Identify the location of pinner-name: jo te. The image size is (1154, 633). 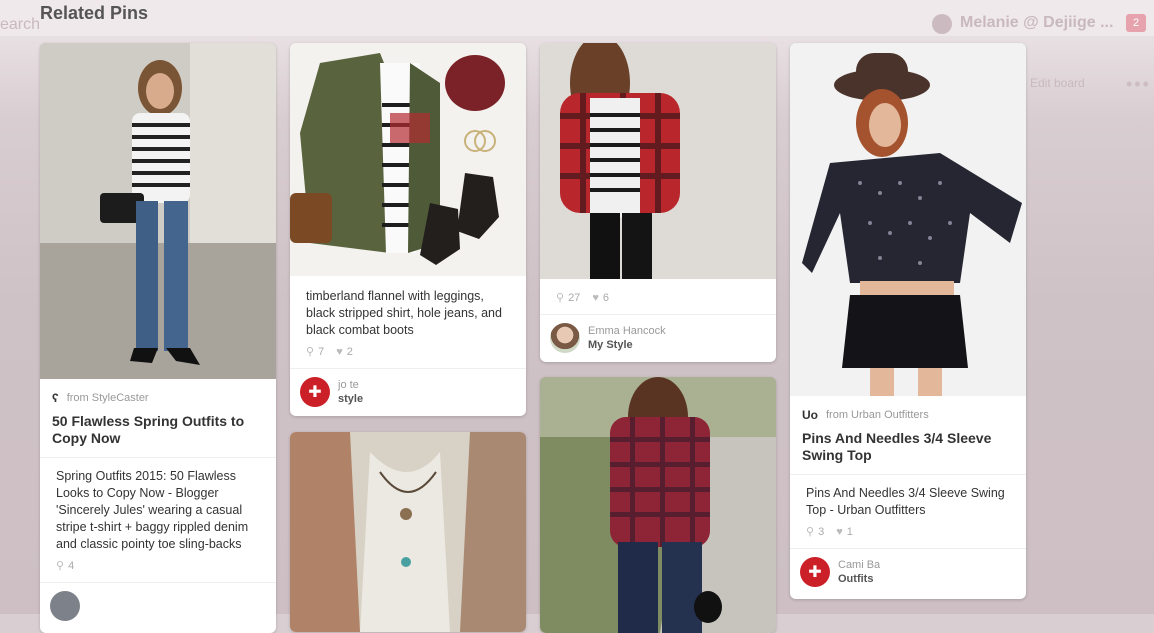
(350, 385).